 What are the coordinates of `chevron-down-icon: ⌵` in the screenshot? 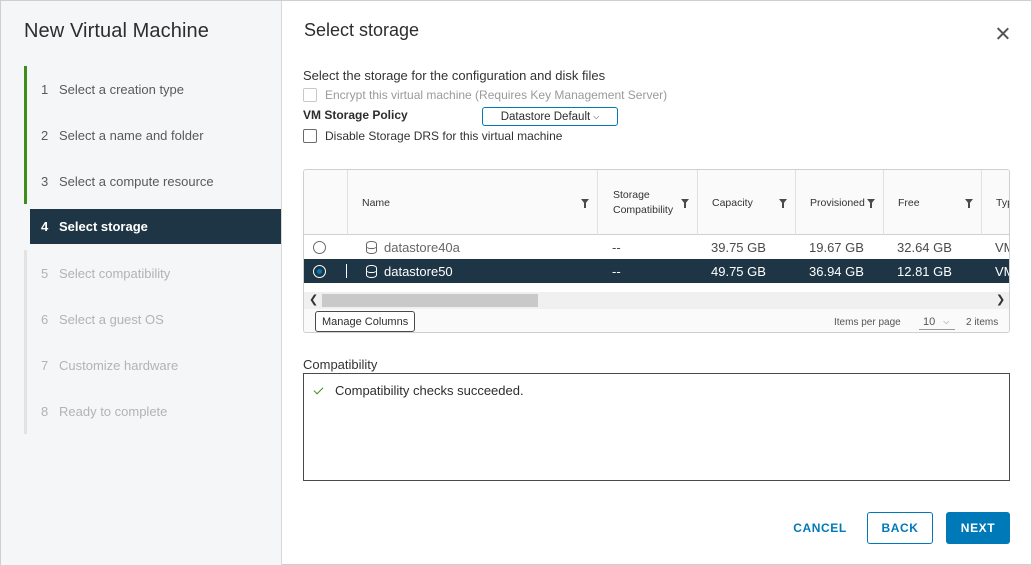 It's located at (946, 321).